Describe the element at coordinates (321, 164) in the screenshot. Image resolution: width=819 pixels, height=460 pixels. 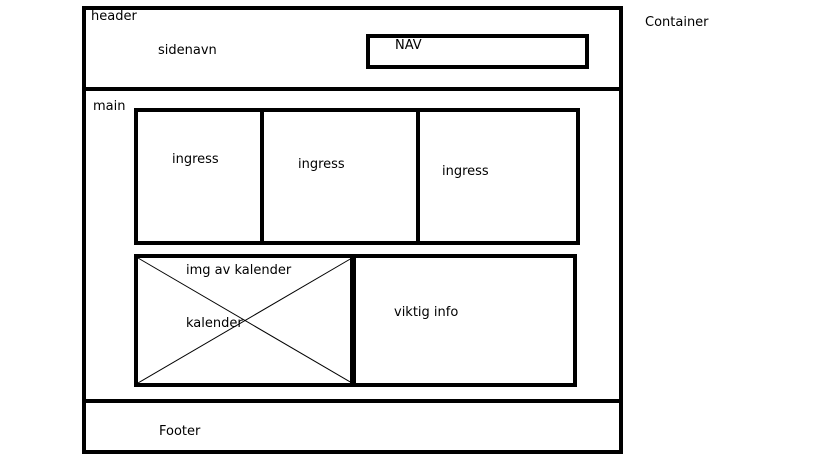
I see `ingress-label-2: ingress` at that location.